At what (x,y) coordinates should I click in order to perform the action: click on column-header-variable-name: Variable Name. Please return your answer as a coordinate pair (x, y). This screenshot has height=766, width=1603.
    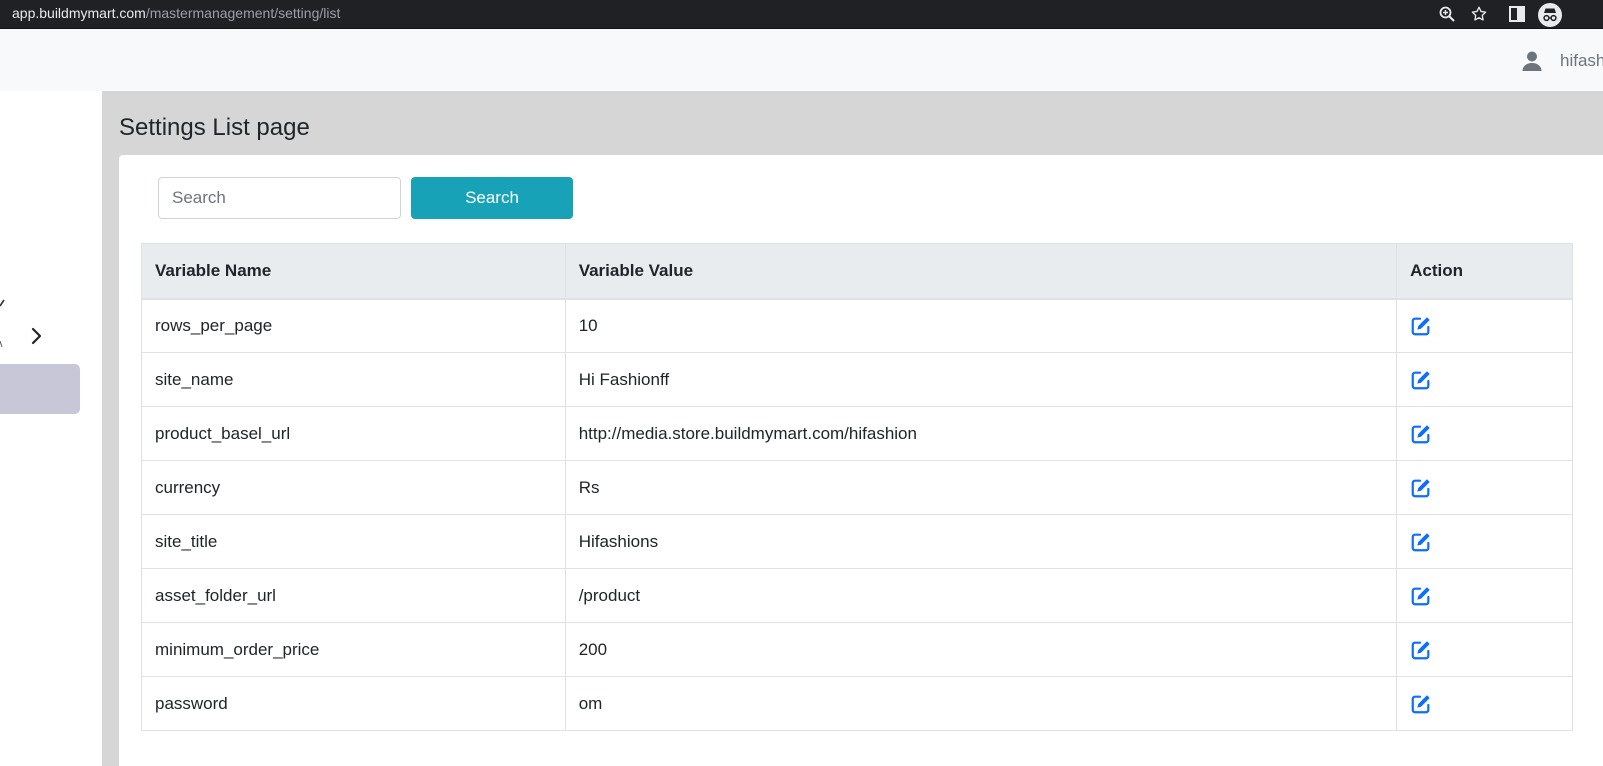
    Looking at the image, I should click on (353, 271).